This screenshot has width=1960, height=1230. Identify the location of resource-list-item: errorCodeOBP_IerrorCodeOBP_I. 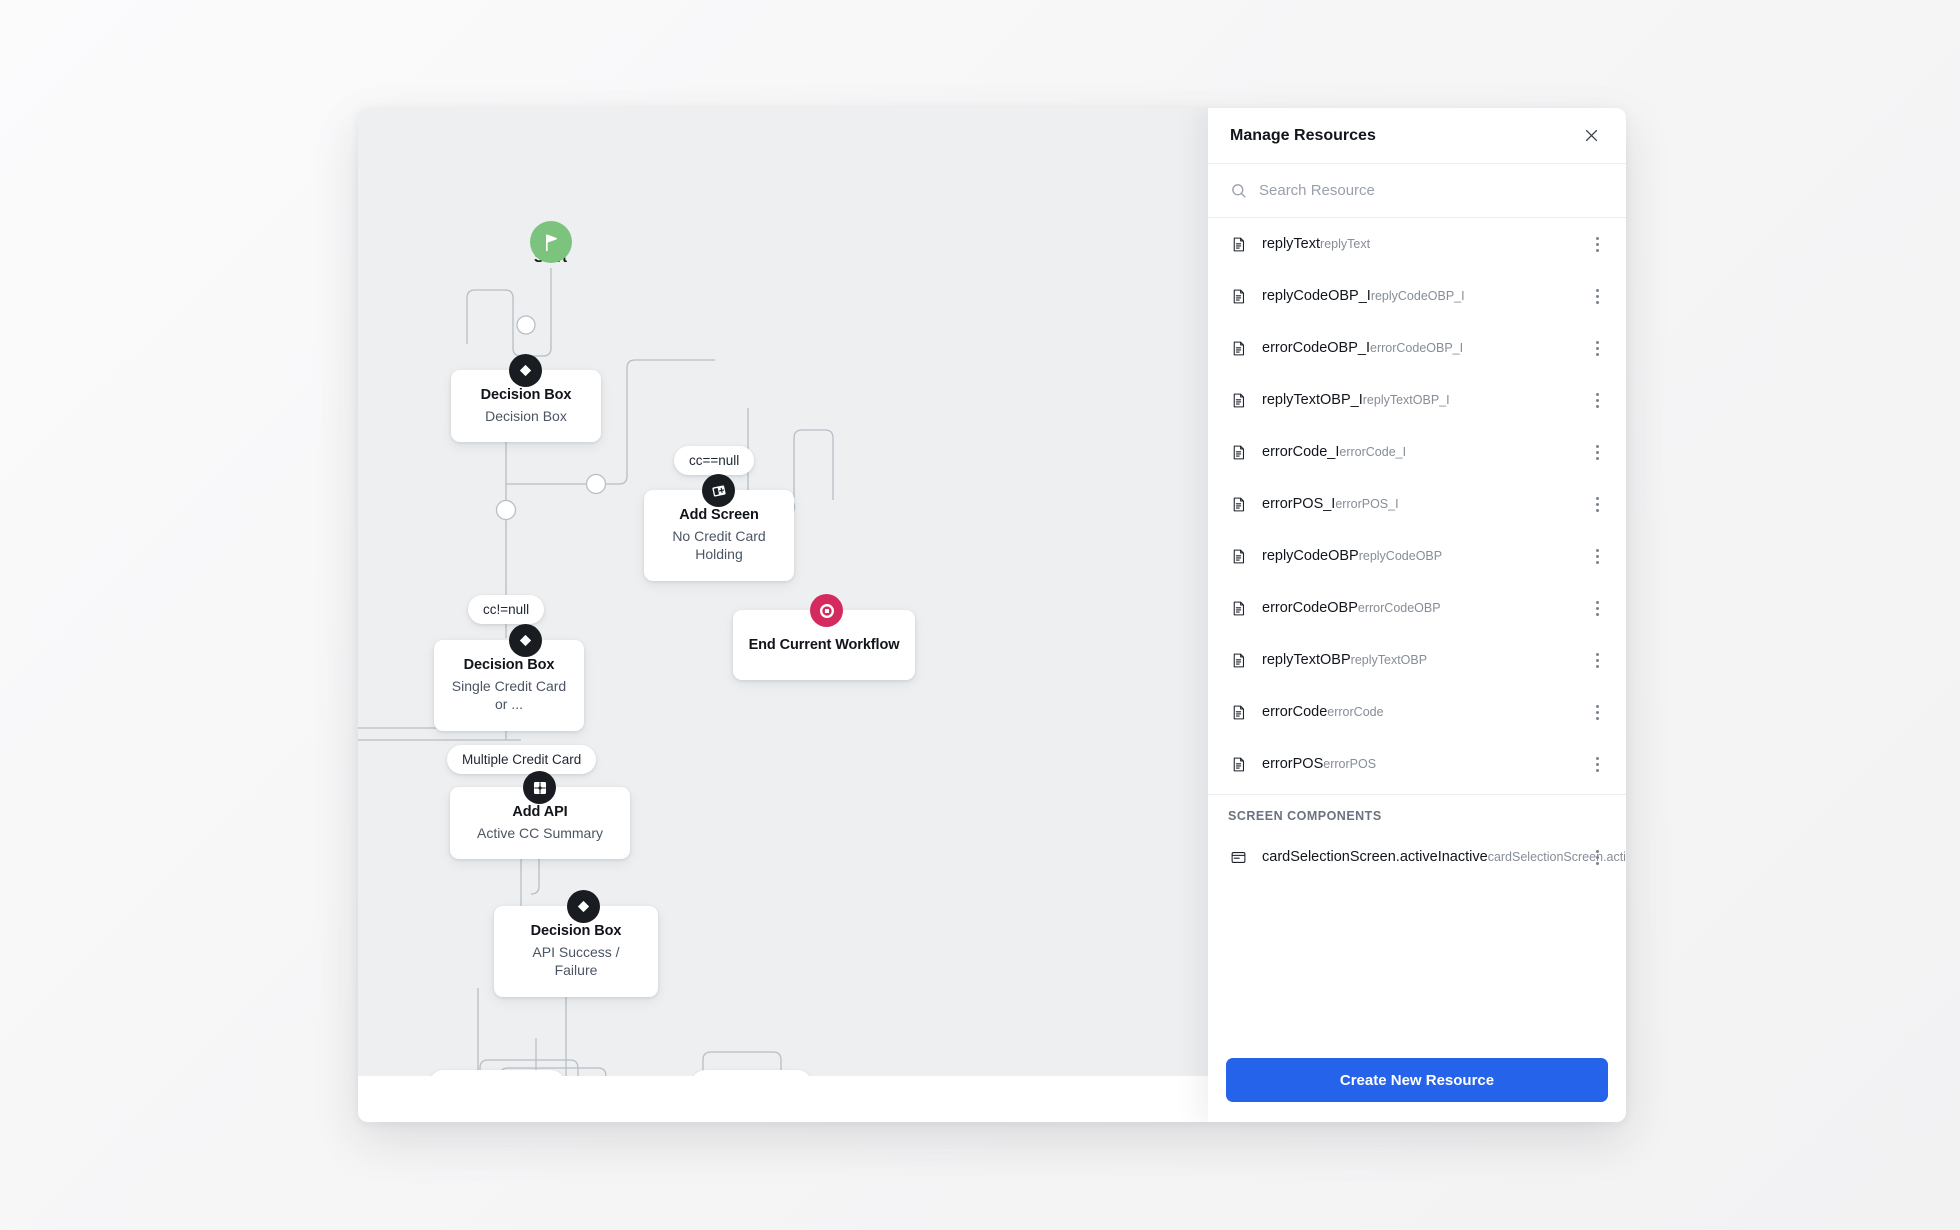
(1417, 348).